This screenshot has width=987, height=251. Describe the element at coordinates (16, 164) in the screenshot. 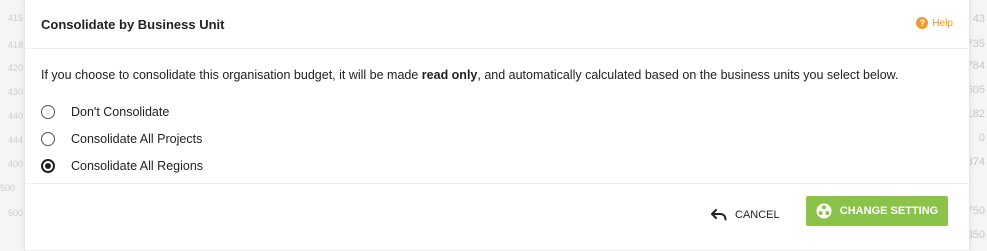

I see `background-number: 400` at that location.